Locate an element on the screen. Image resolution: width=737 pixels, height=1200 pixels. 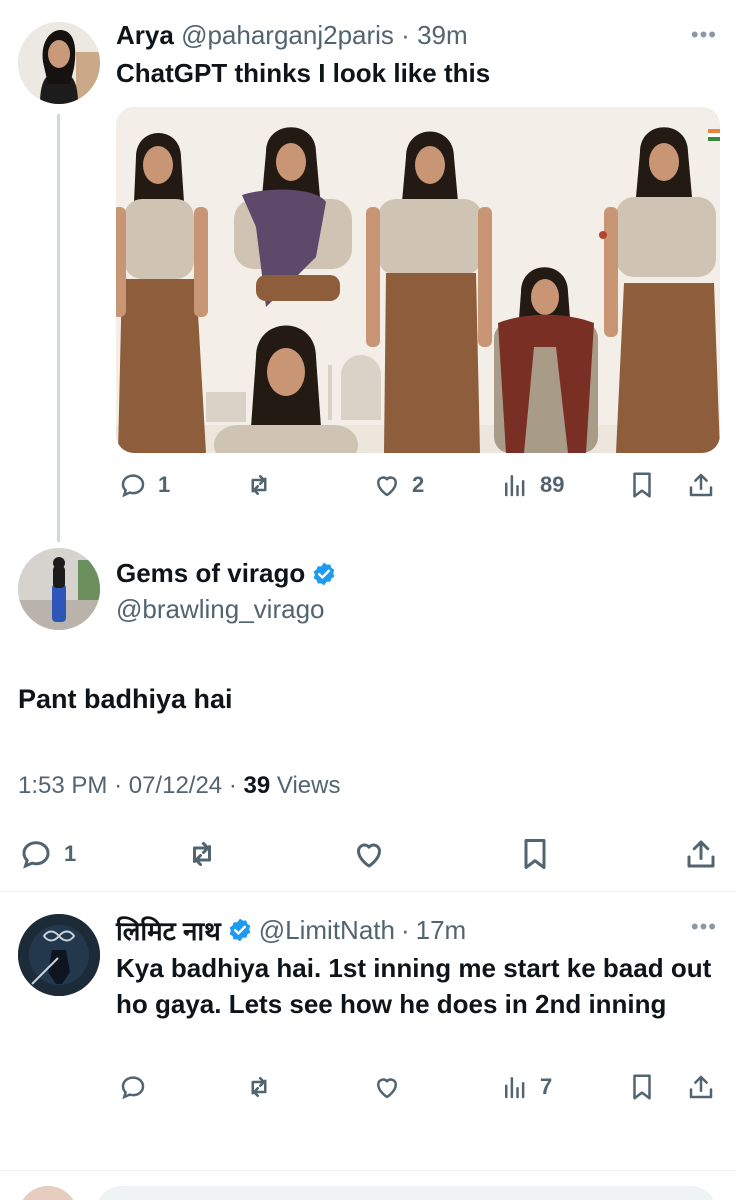
author-name: Gems of virago is located at coordinates (210, 573).